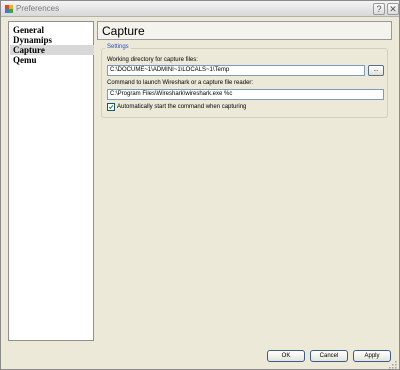 This screenshot has height=370, width=400. I want to click on help-icon: ?, so click(379, 9).